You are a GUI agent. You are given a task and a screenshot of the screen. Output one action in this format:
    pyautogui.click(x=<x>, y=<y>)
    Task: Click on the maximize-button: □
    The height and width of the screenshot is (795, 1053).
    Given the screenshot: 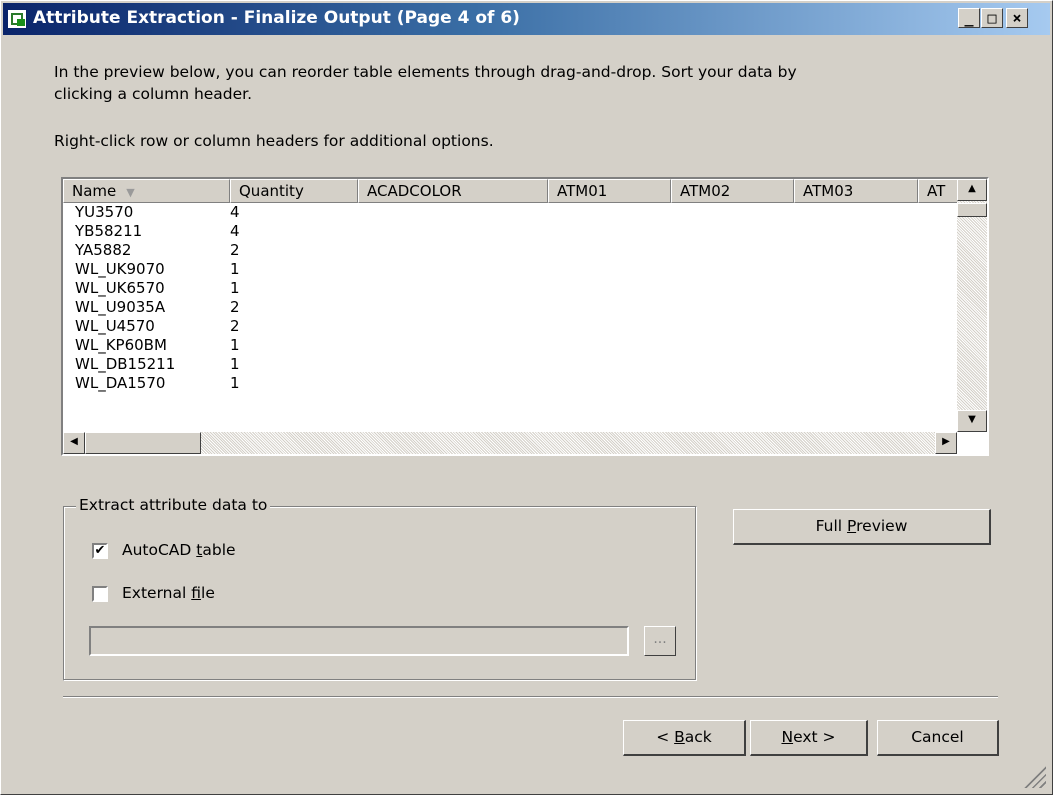 What is the action you would take?
    pyautogui.click(x=992, y=18)
    